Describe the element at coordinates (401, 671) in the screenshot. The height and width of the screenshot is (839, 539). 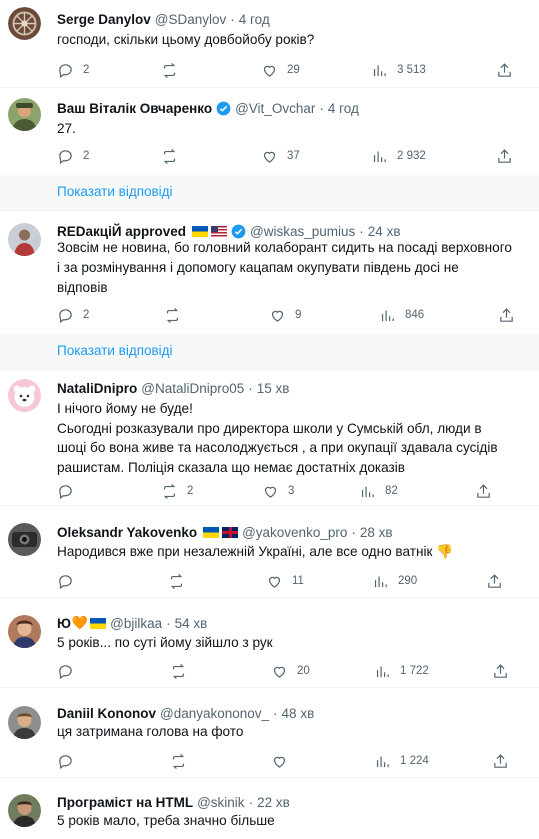
I see `views-button: 1 722` at that location.